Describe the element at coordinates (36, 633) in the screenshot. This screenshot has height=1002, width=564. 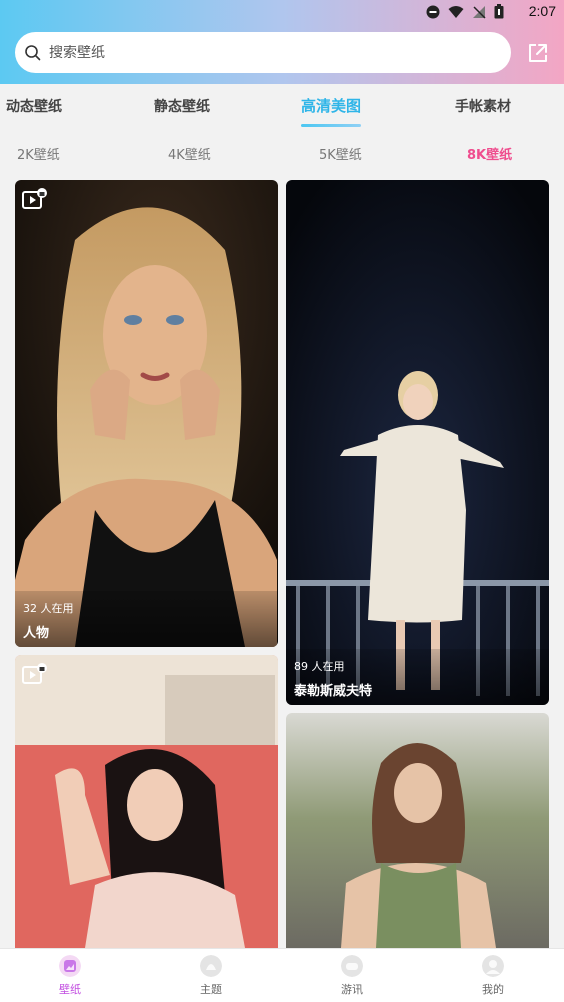
I see `card-title: 人物` at that location.